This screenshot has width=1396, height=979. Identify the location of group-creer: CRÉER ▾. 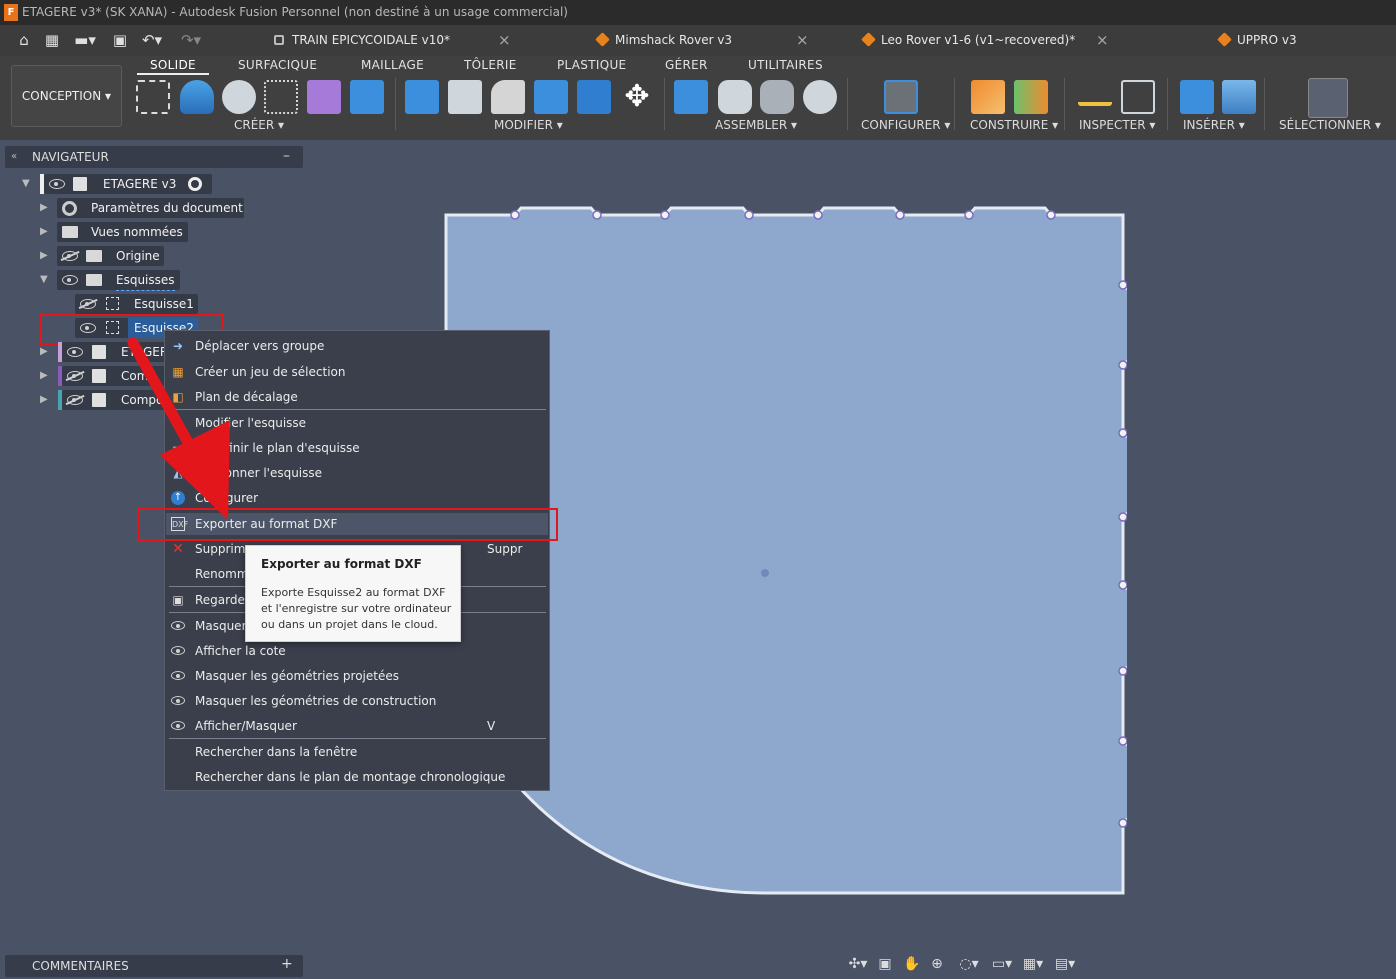
(259, 125).